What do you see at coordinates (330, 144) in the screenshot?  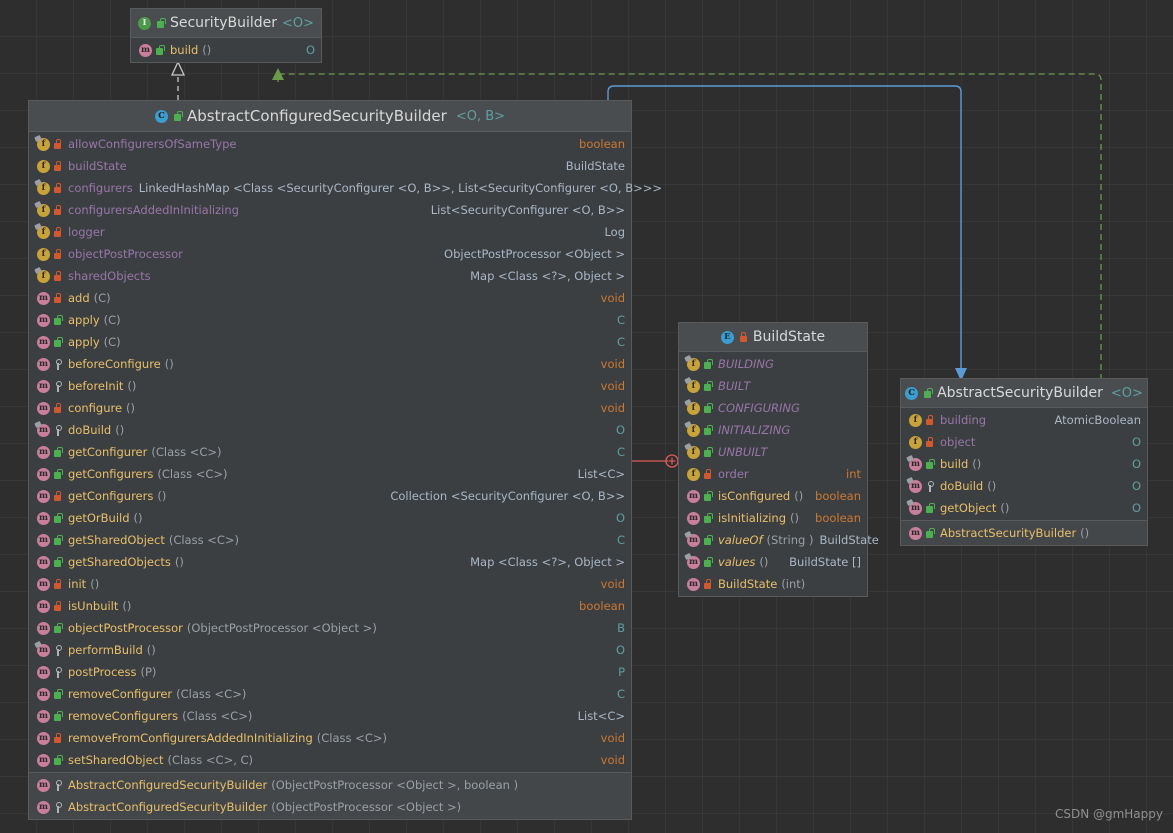 I see `member-row: f allowConfigurersOfSameType boolean` at bounding box center [330, 144].